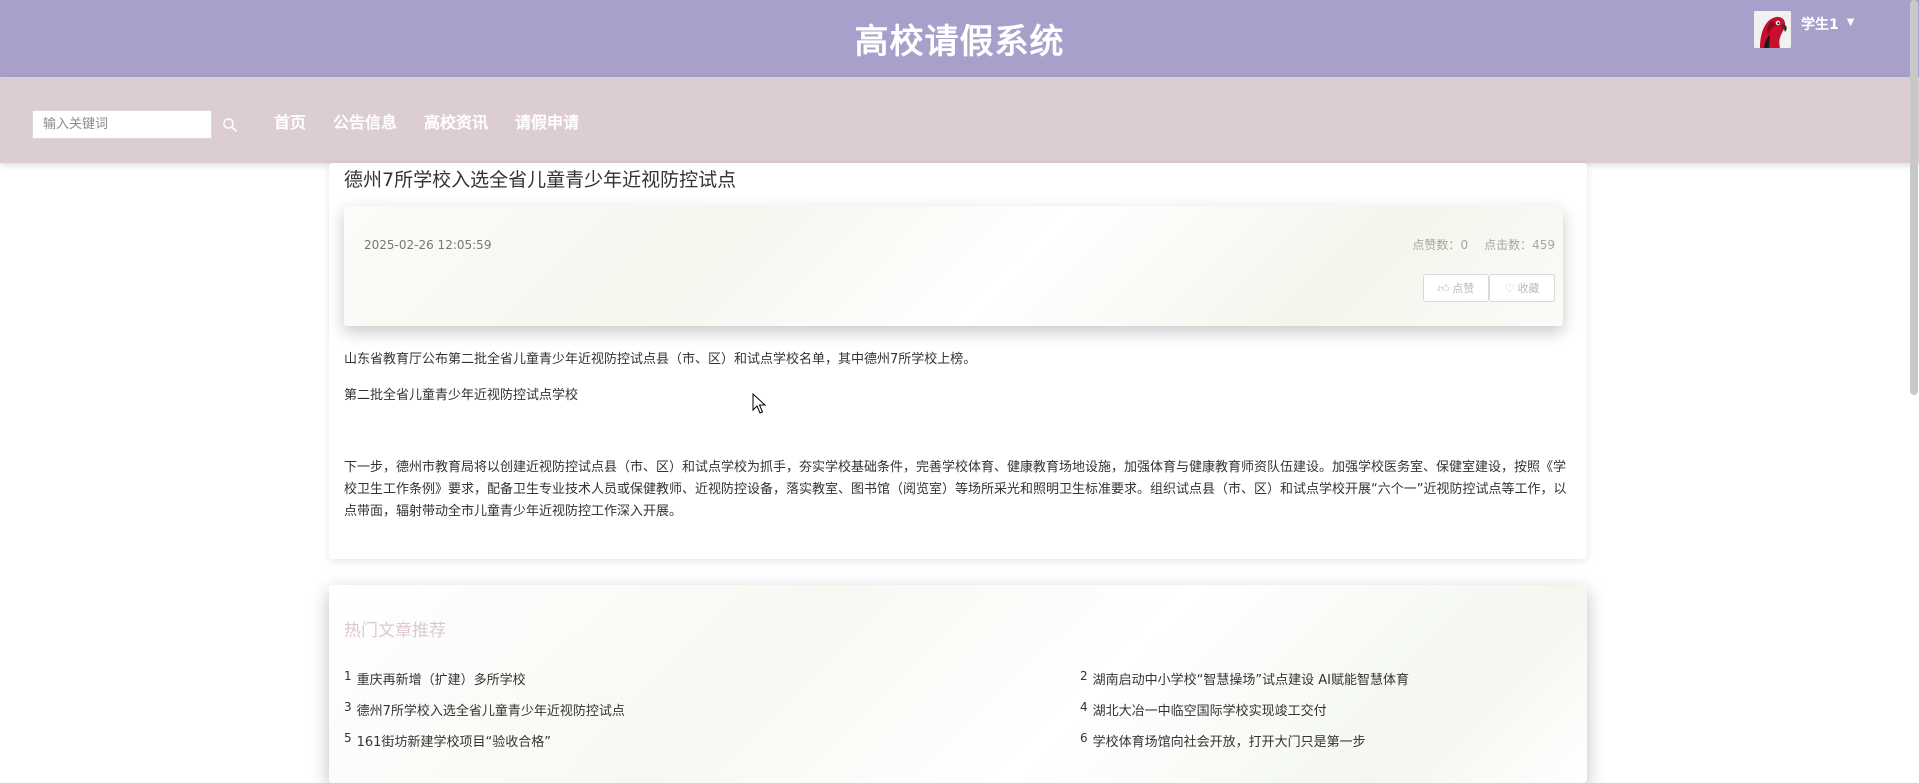 Image resolution: width=1919 pixels, height=783 pixels. Describe the element at coordinates (1251, 680) in the screenshot. I see `hot-article-link: 湖南启动中小学校“智慧操场”试点建设 AI赋能智慧体育` at that location.